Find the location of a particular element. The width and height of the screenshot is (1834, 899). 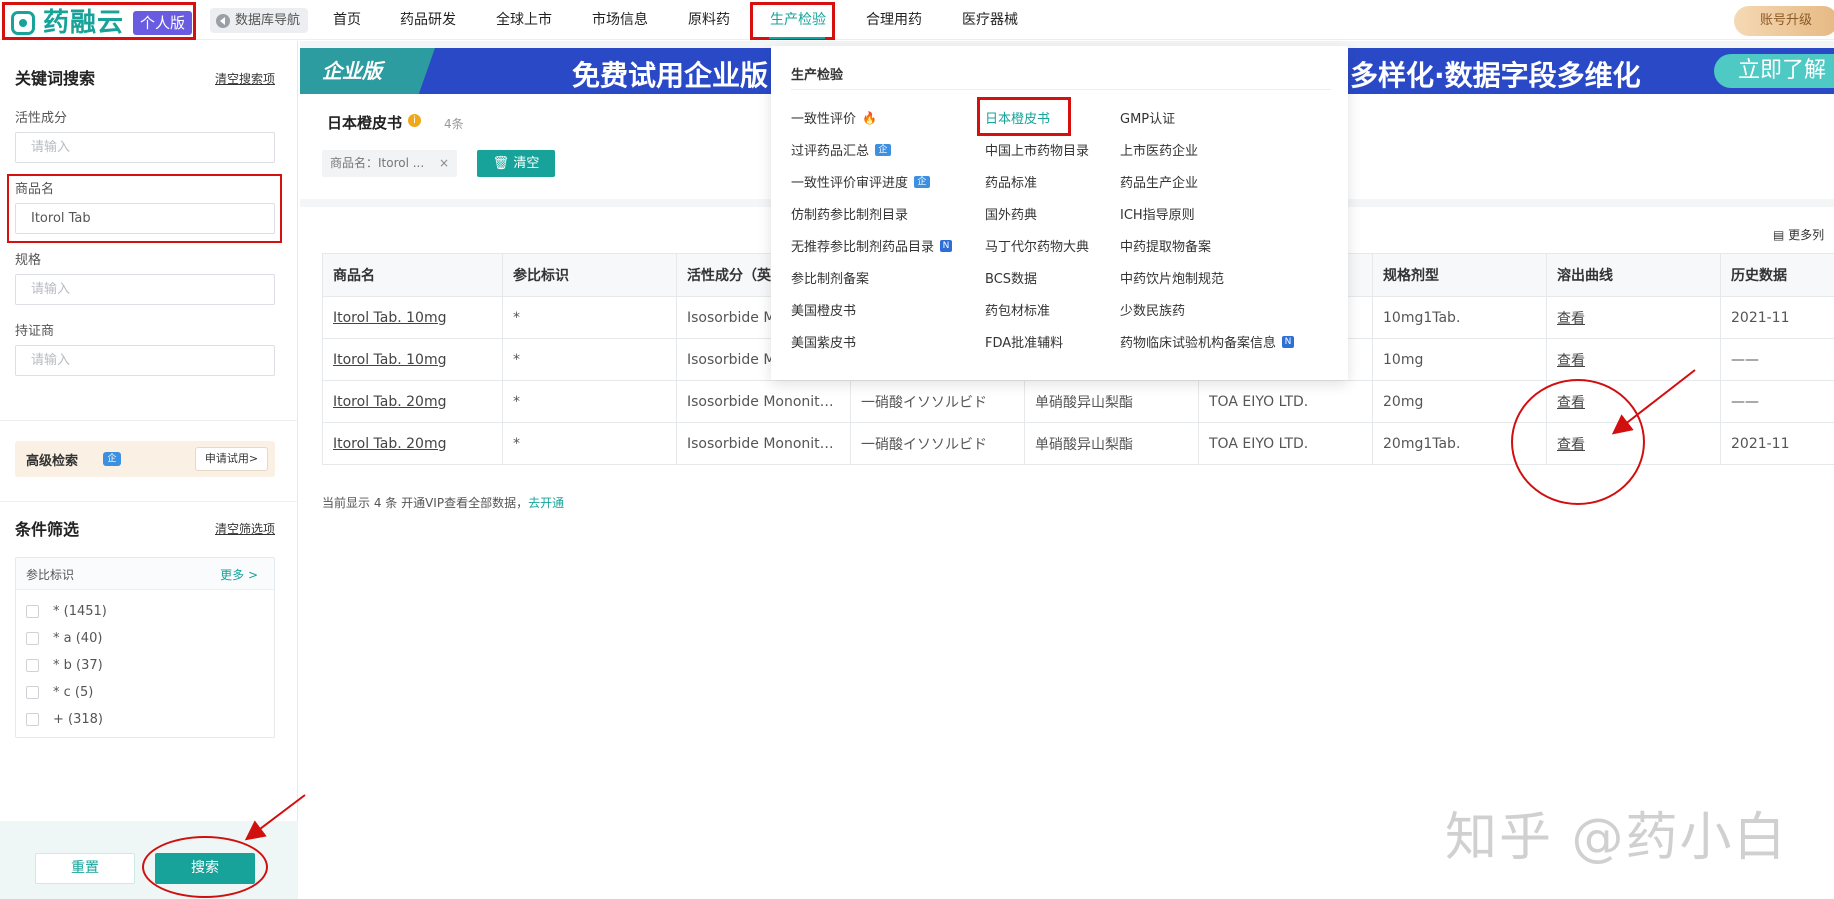

menu-item: 美国紫皮书 is located at coordinates (823, 341).